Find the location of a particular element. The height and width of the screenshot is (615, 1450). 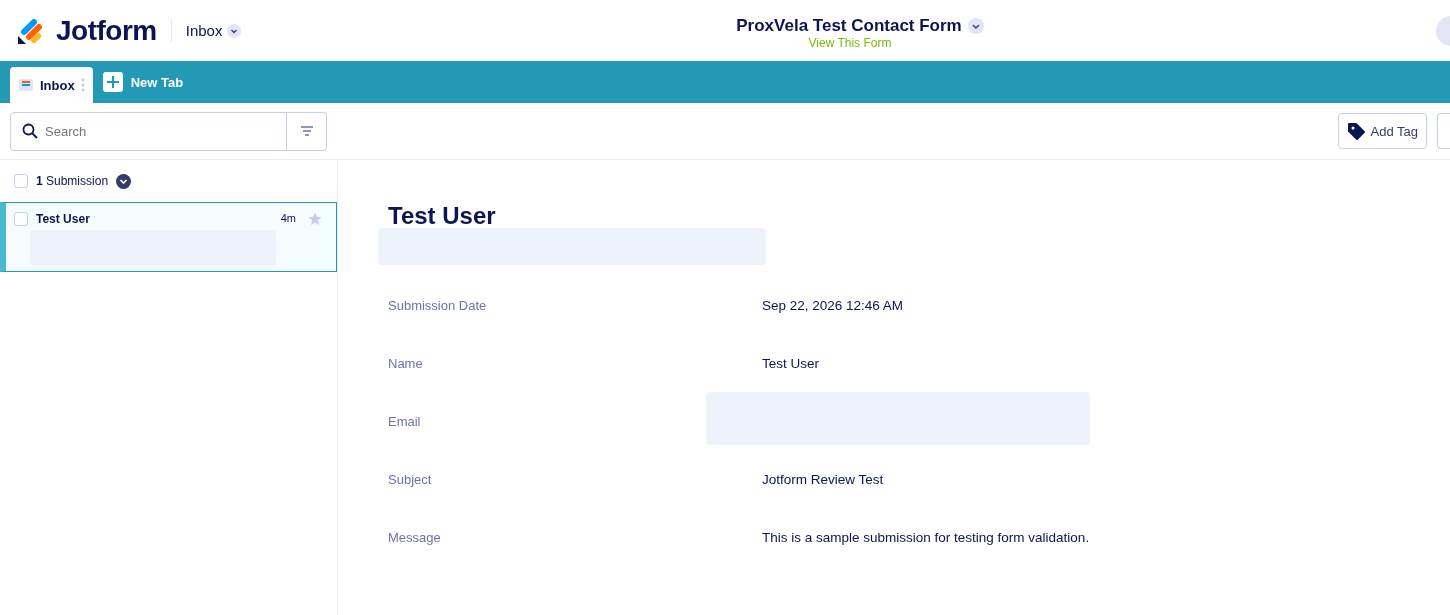

field-label: Message is located at coordinates (415, 537).